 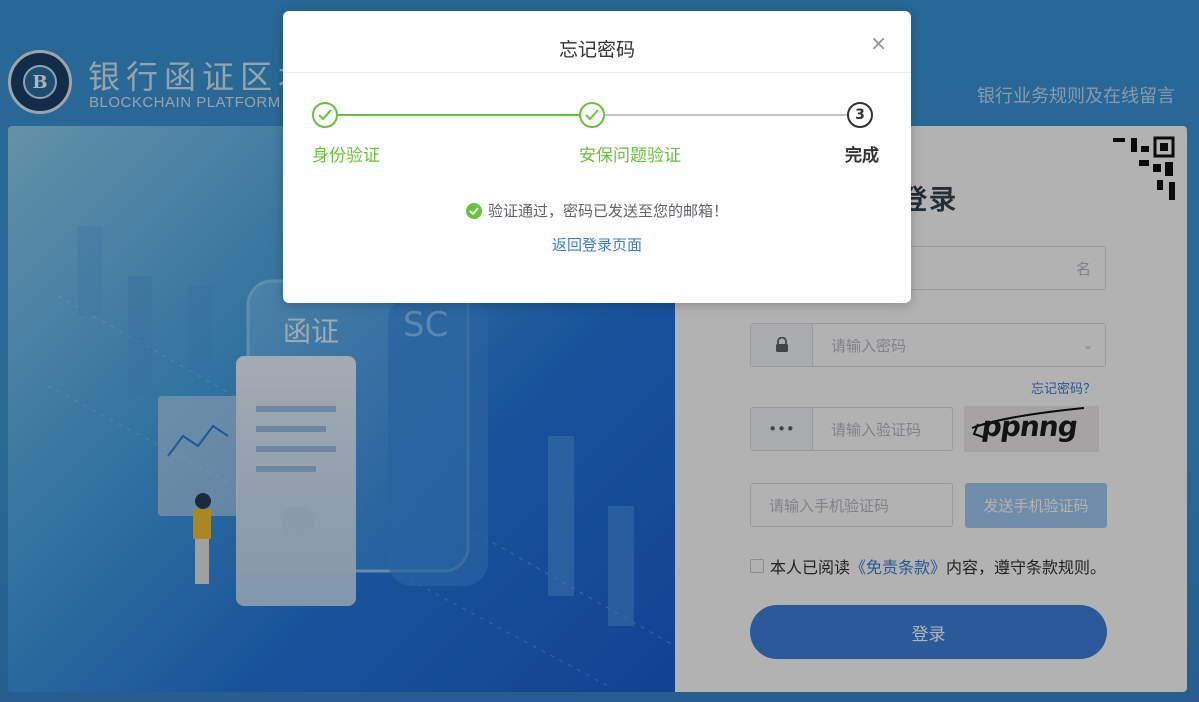 What do you see at coordinates (630, 156) in the screenshot?
I see `step-2-label: 安保问题验证` at bounding box center [630, 156].